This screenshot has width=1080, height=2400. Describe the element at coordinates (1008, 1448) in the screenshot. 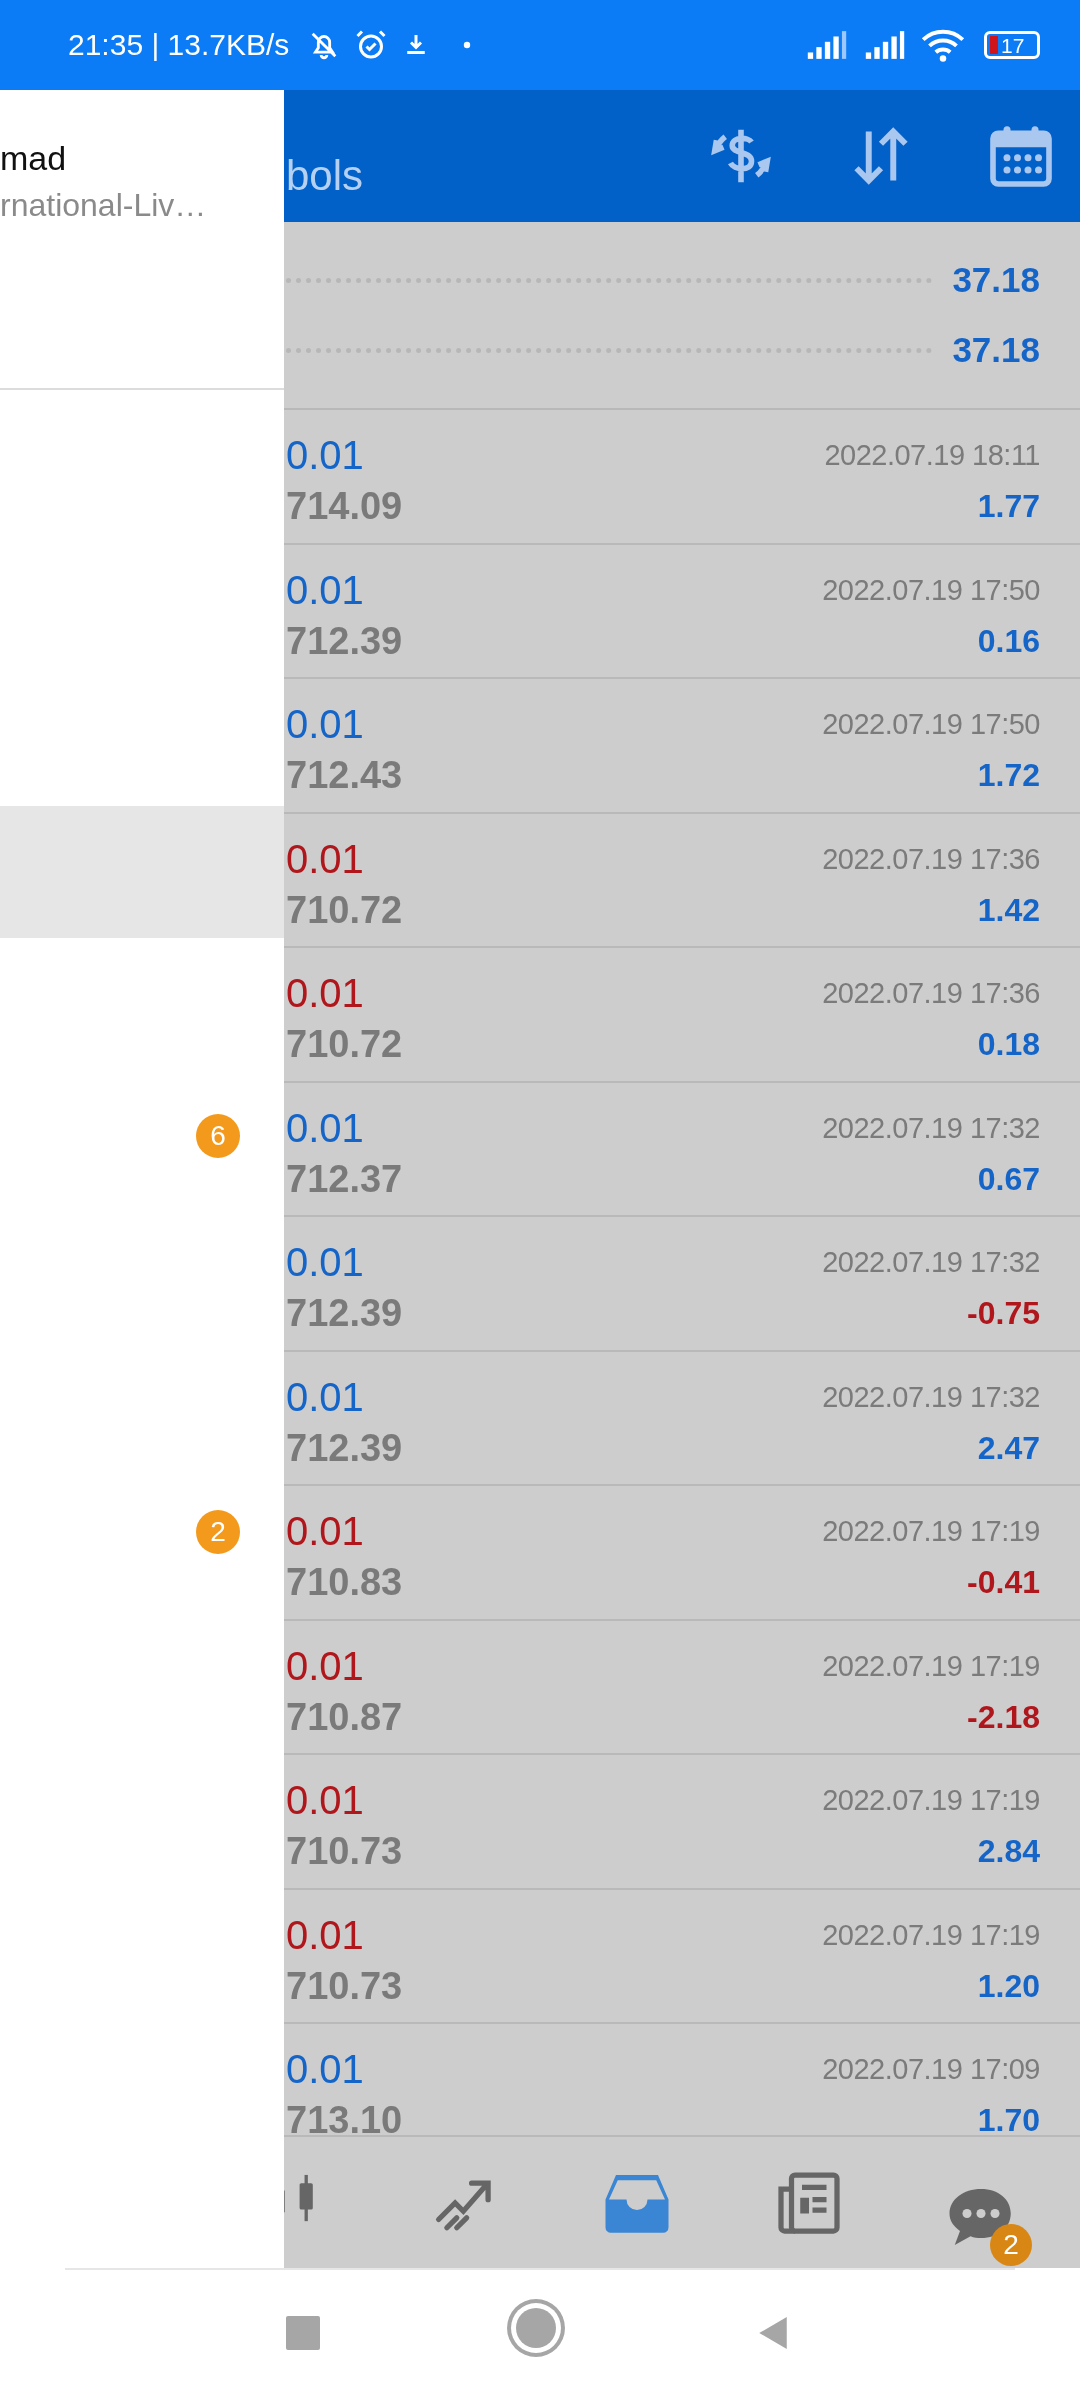

I see `profit: 2.47` at that location.